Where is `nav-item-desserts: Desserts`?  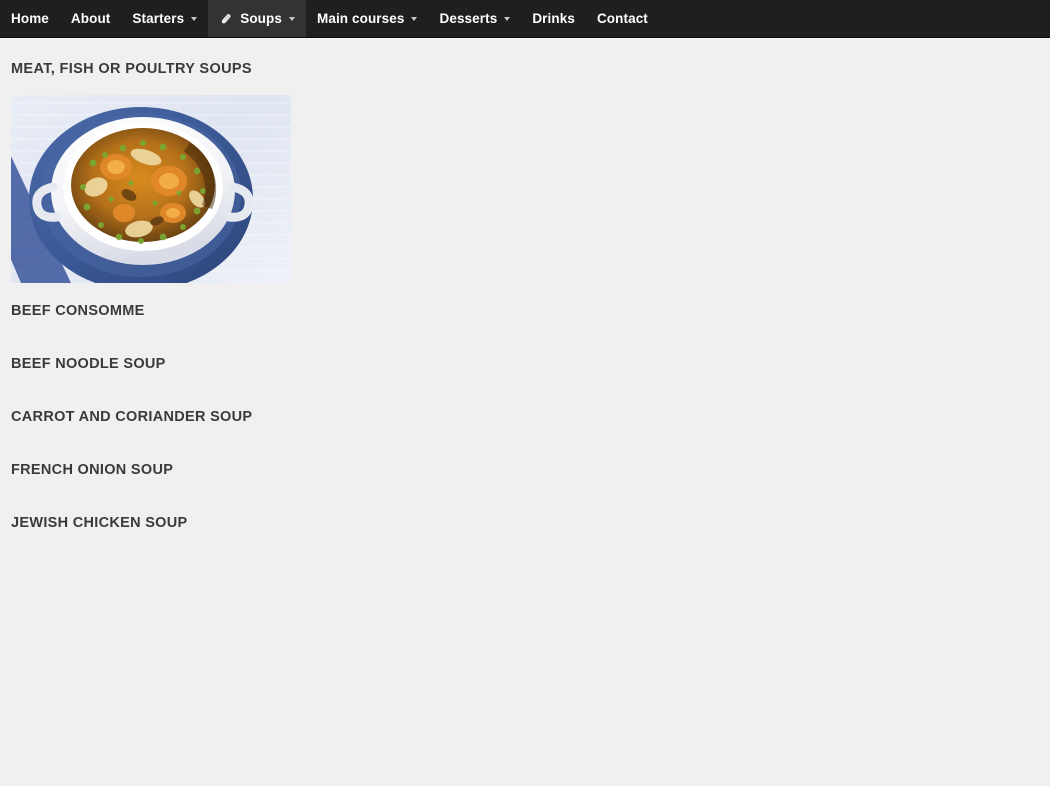 nav-item-desserts: Desserts is located at coordinates (474, 18).